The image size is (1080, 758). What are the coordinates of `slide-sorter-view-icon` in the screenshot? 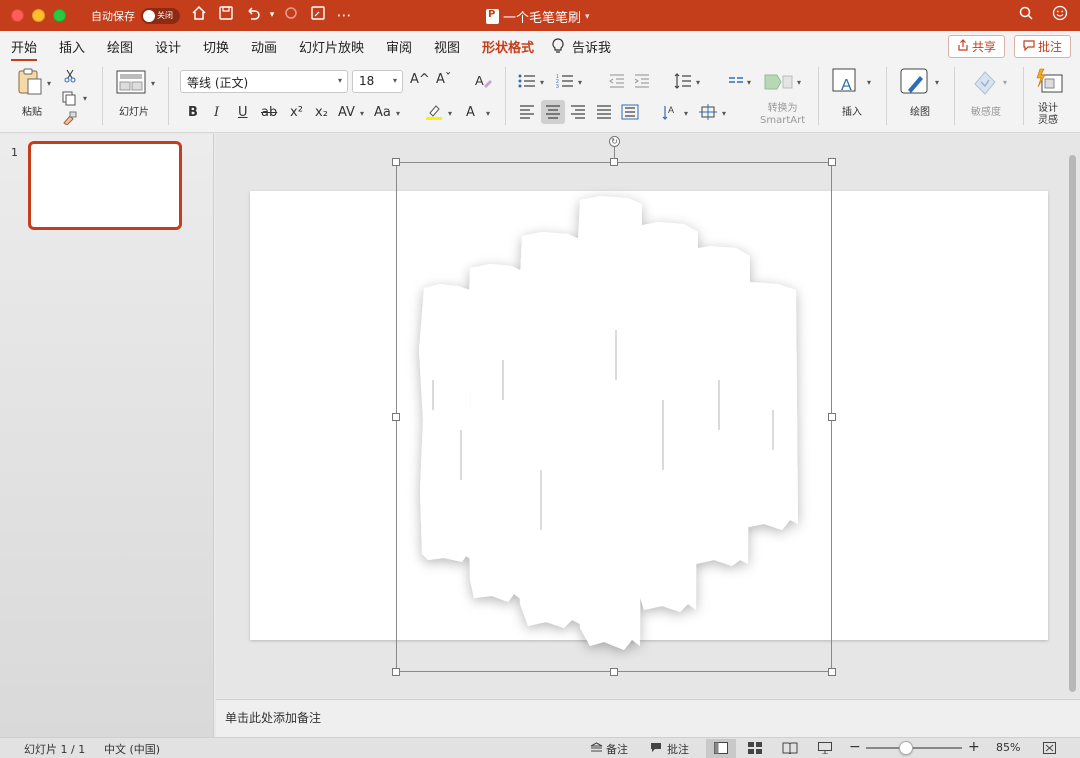 It's located at (755, 749).